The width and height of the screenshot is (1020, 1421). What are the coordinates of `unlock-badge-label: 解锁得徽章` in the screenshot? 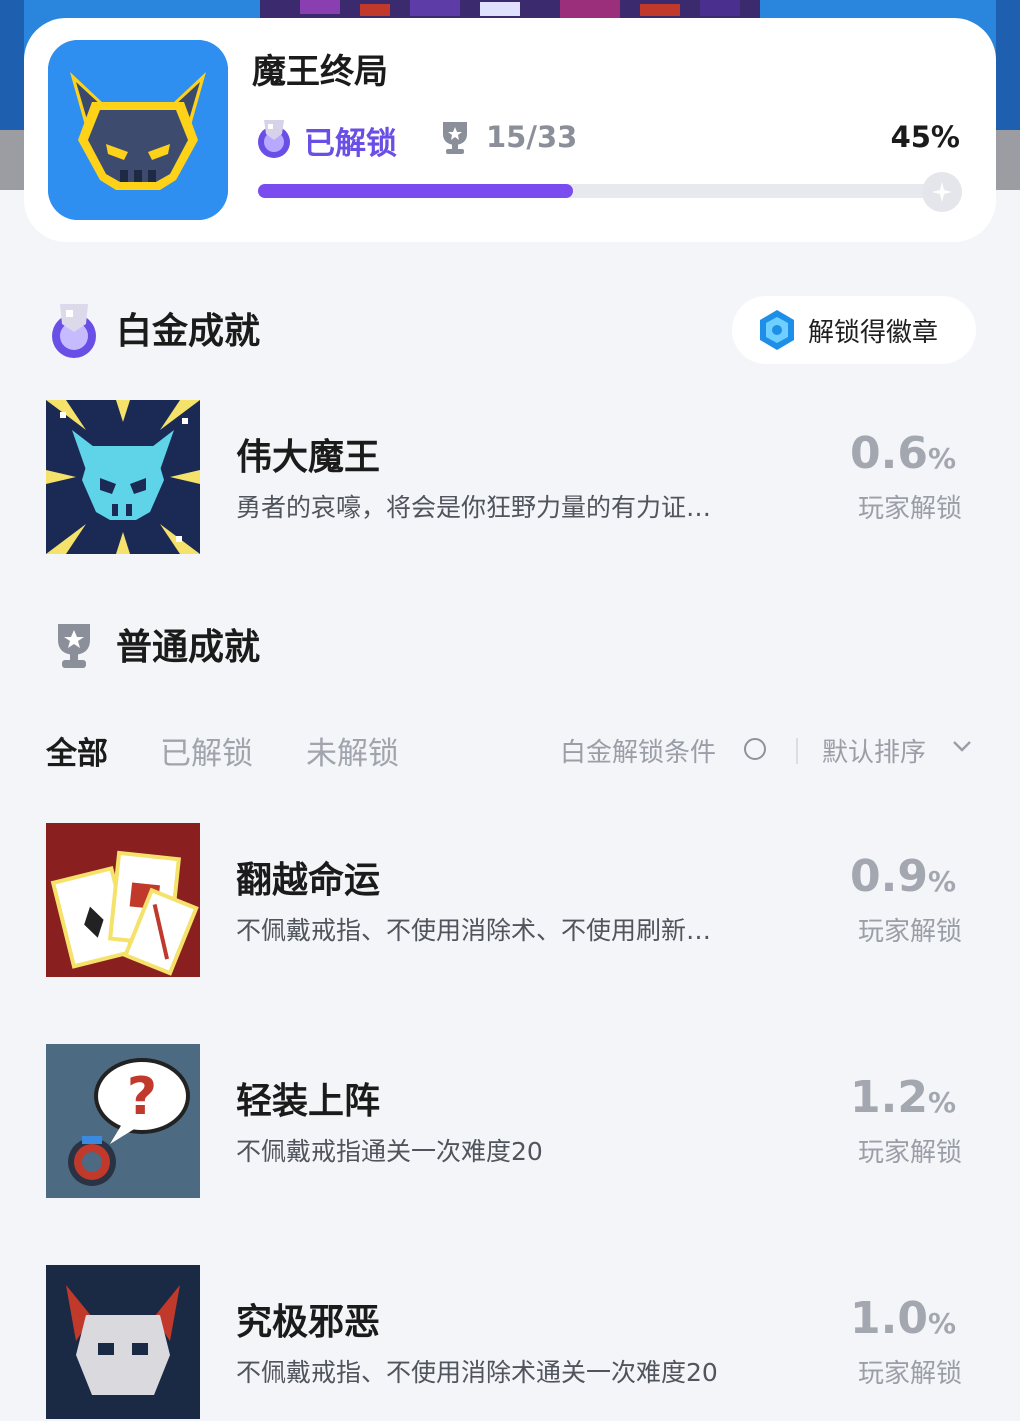 It's located at (873, 332).